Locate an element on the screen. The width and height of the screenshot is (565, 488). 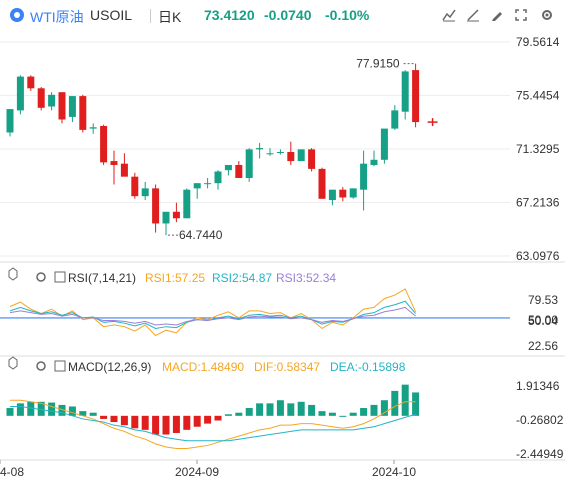
price-axis-label: 79.5614 is located at coordinates (538, 42).